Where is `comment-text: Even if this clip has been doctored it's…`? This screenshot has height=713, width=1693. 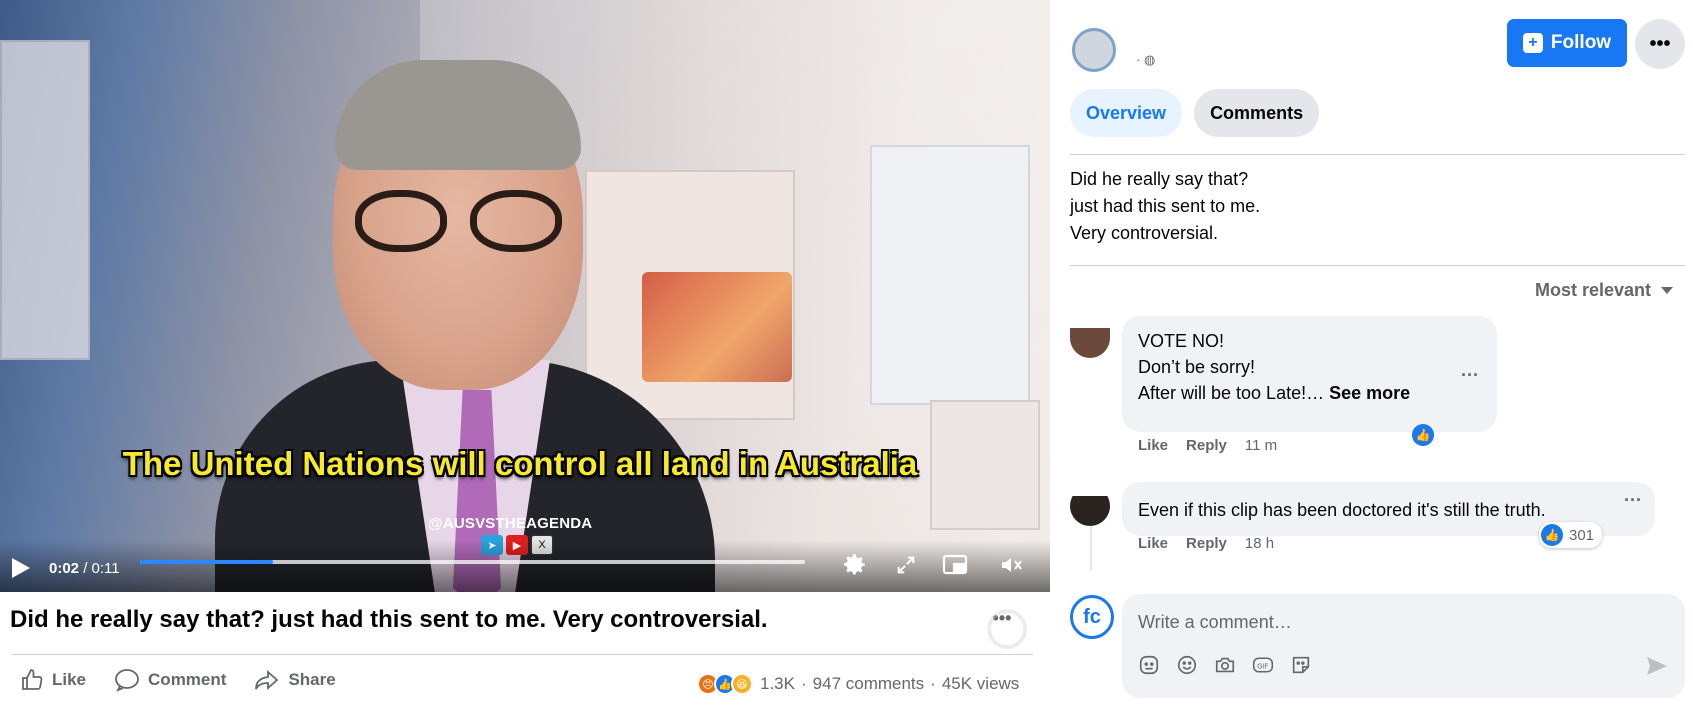 comment-text: Even if this clip has been doctored it's… is located at coordinates (1342, 510).